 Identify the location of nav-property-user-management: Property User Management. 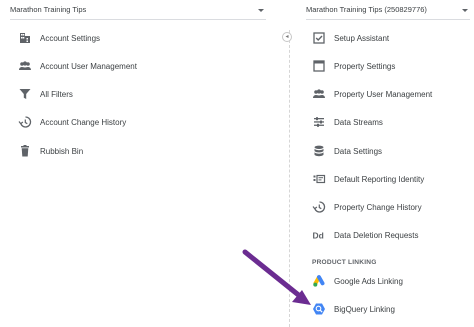
(372, 94).